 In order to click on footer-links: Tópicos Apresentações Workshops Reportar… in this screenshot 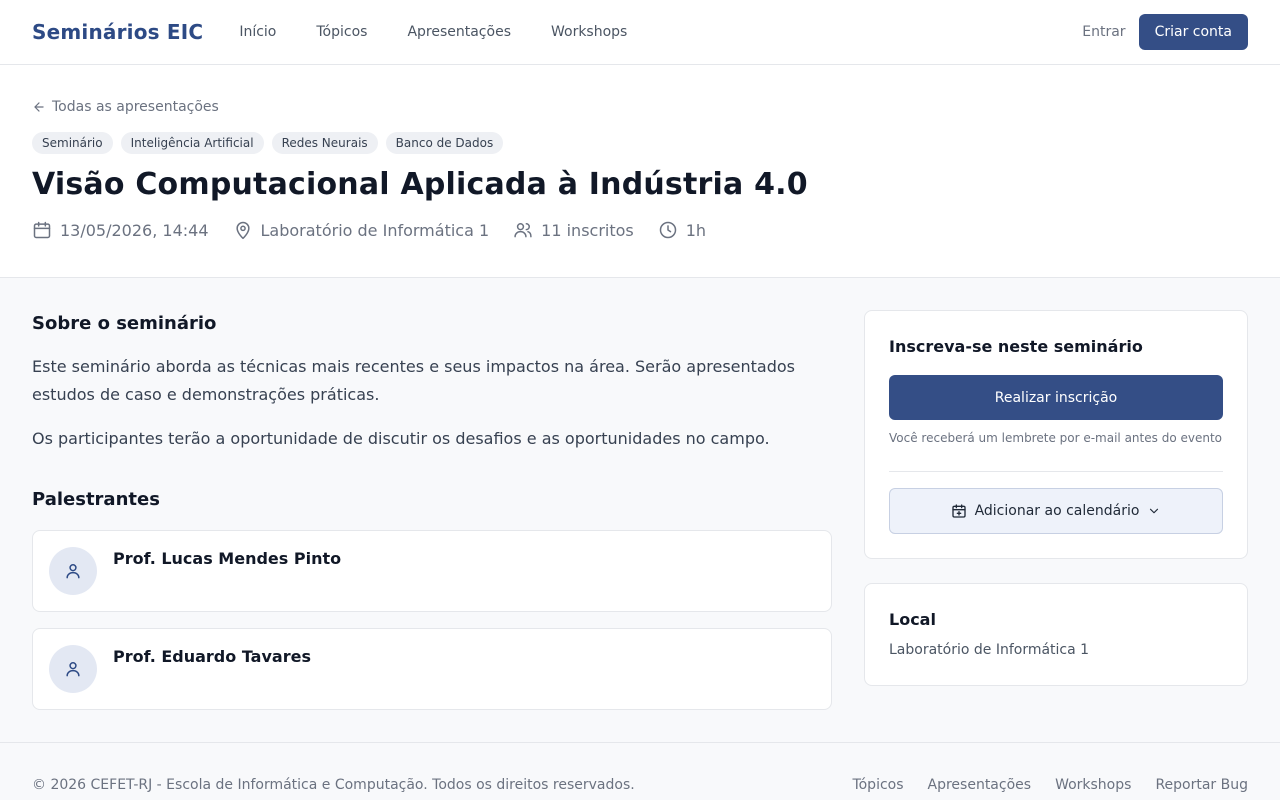, I will do `click(1050, 785)`.